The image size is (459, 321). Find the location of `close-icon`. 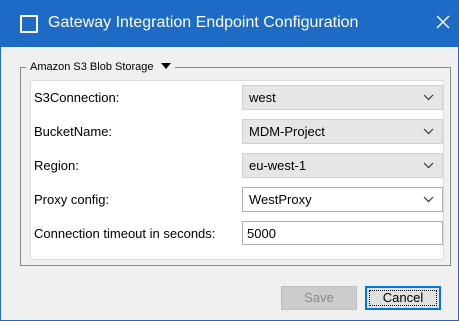

close-icon is located at coordinates (443, 22).